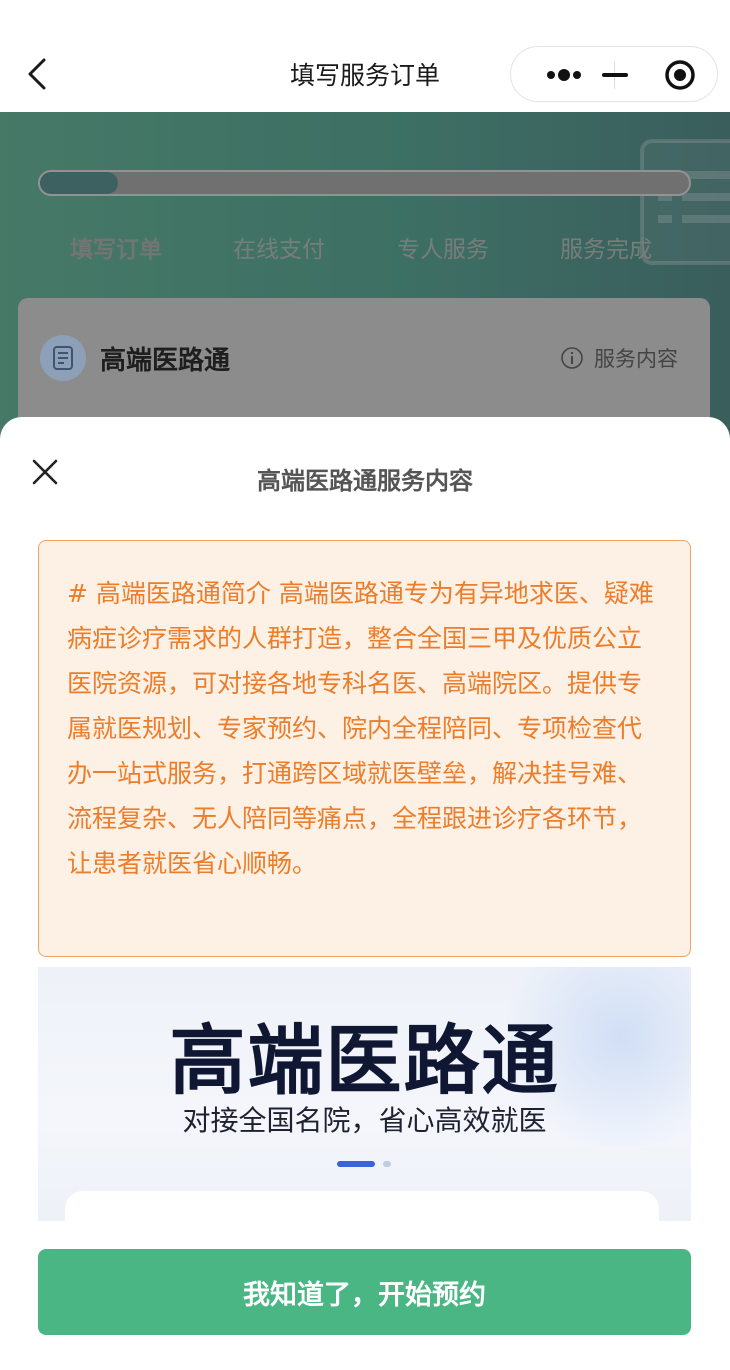  Describe the element at coordinates (362, 1206) in the screenshot. I see `promo-inner-card` at that location.